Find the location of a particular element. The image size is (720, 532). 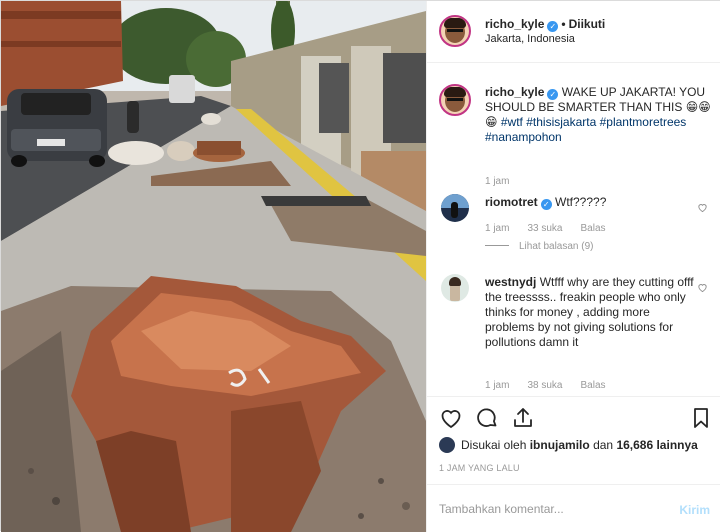

liker-avatar is located at coordinates (447, 445).